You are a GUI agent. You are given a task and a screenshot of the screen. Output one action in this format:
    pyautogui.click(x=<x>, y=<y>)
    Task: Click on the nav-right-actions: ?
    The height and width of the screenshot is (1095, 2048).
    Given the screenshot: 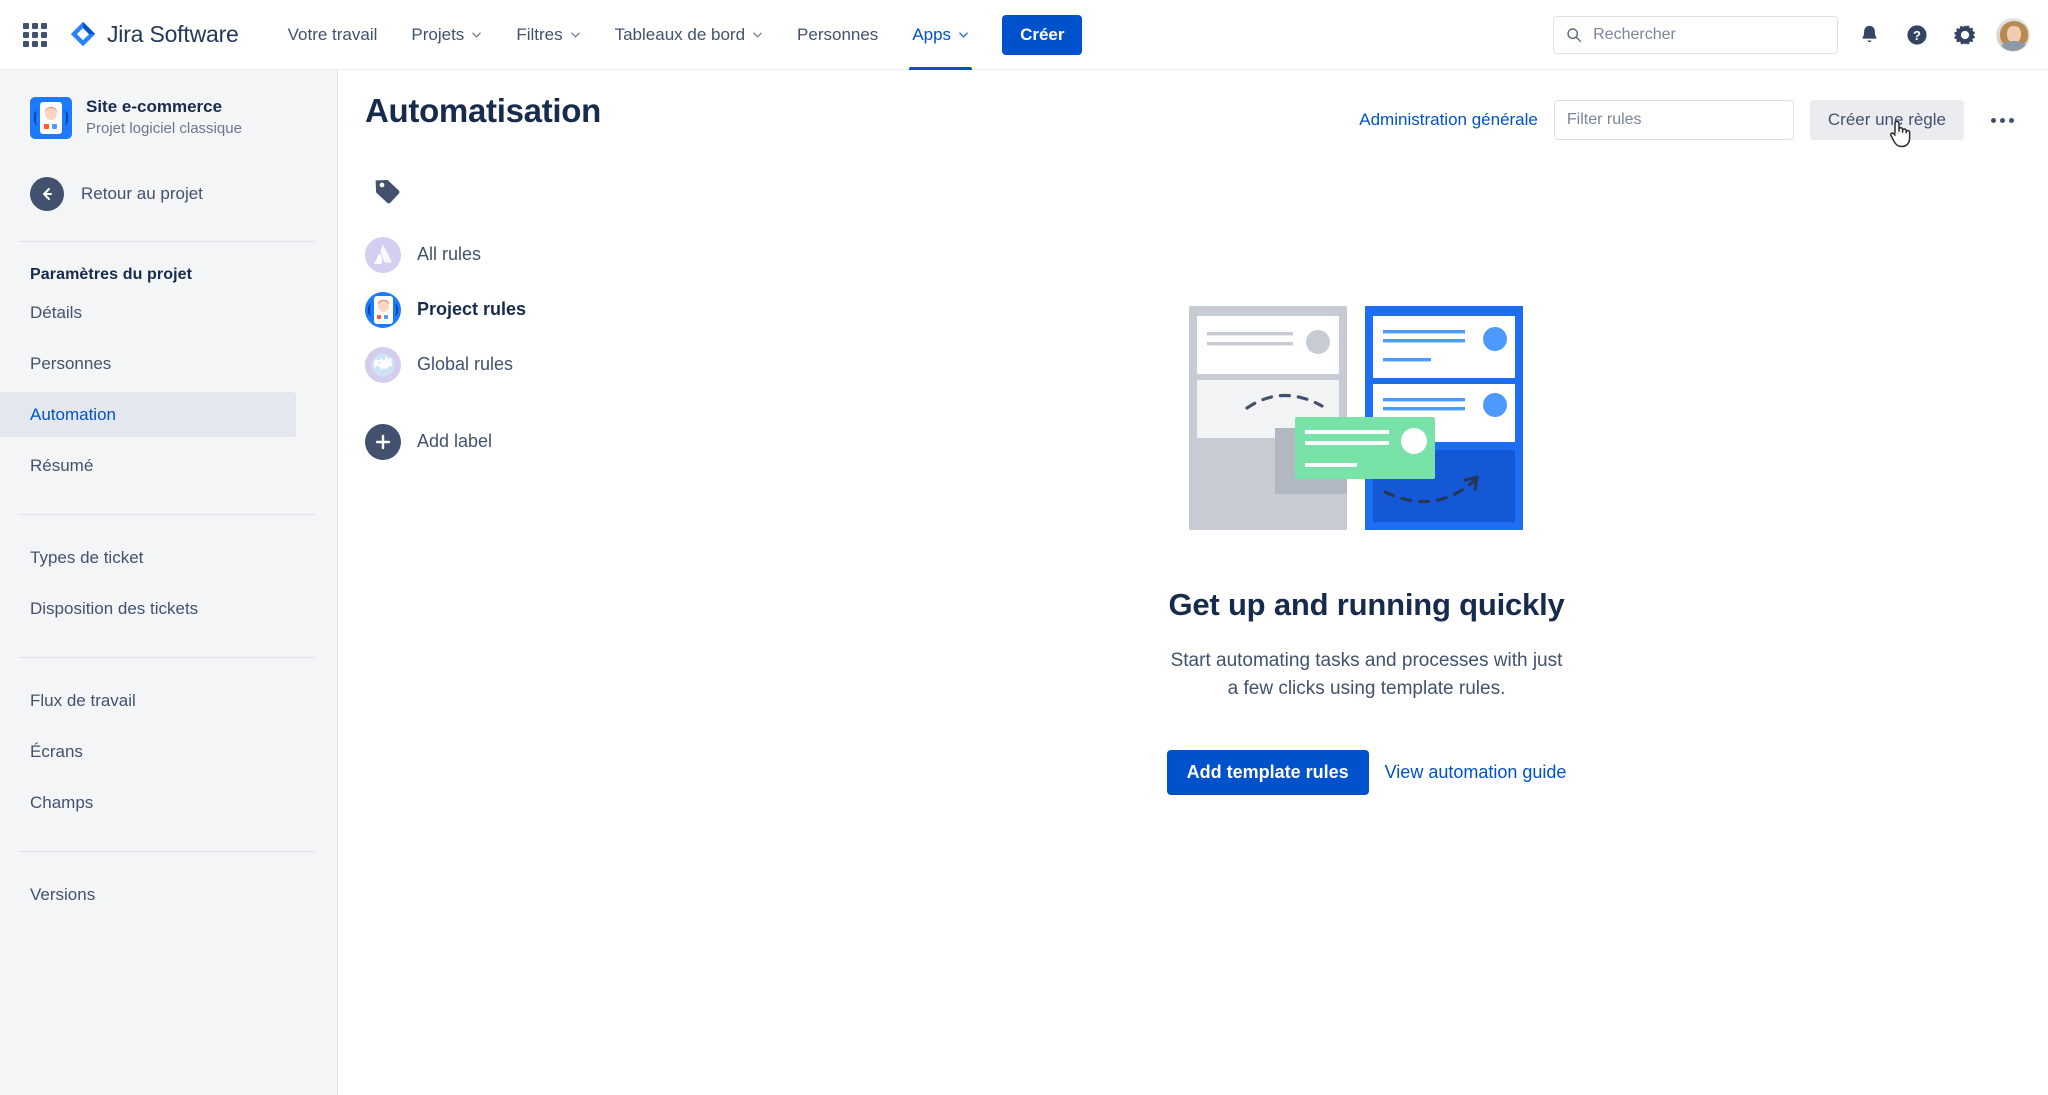 What is the action you would take?
    pyautogui.click(x=1791, y=34)
    